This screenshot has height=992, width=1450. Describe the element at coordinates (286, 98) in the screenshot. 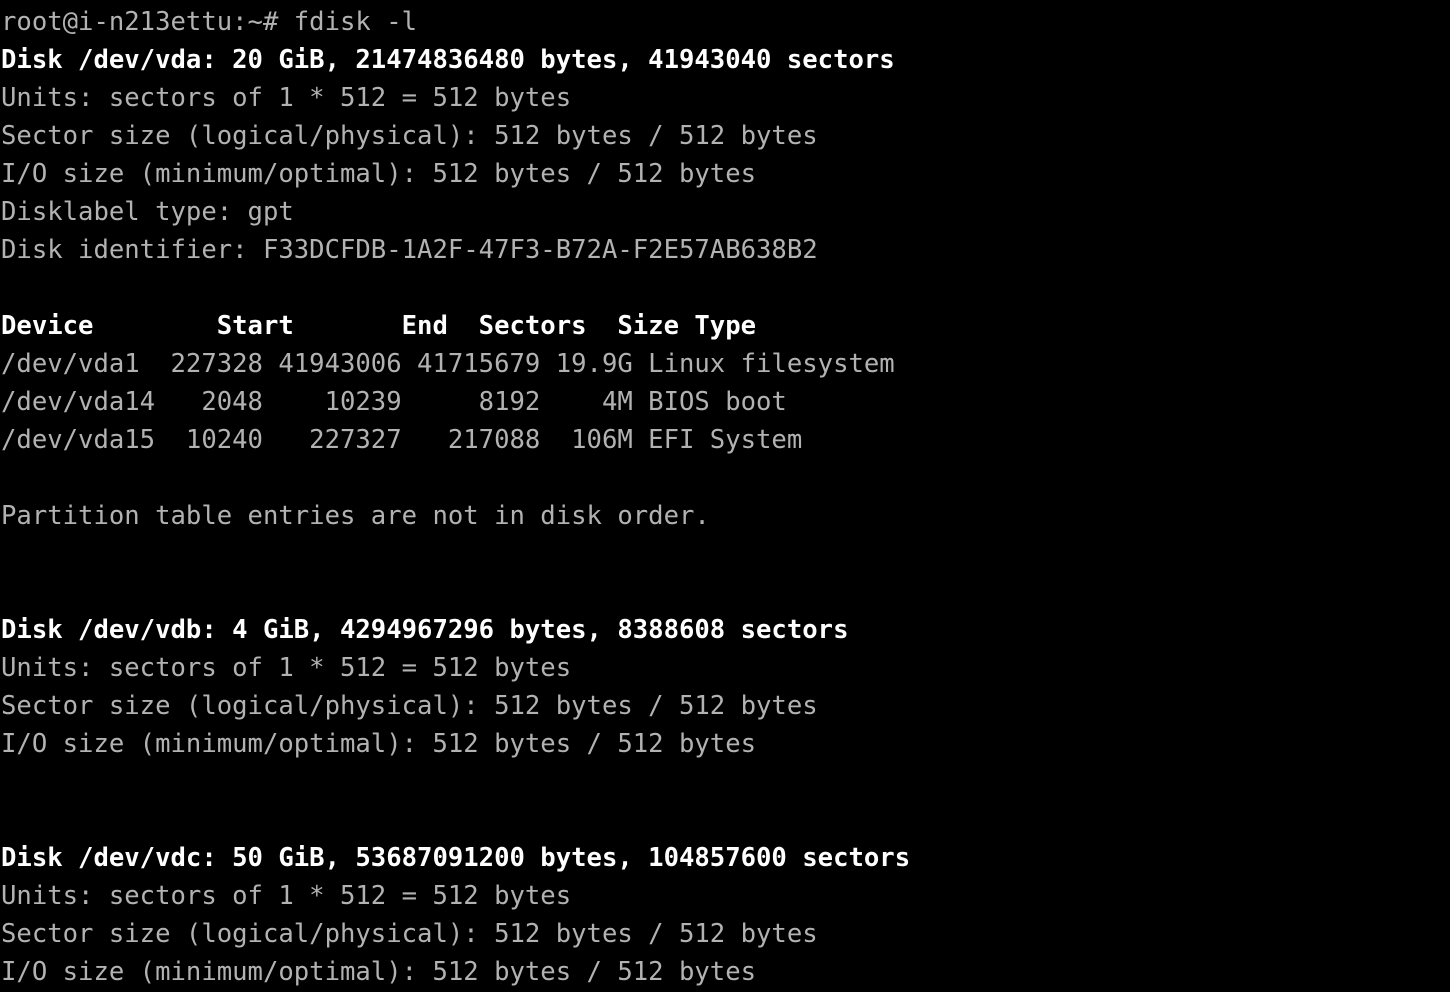

I see `units-line-vda: Units: sectors of 1 * 512 = 512 bytes` at that location.